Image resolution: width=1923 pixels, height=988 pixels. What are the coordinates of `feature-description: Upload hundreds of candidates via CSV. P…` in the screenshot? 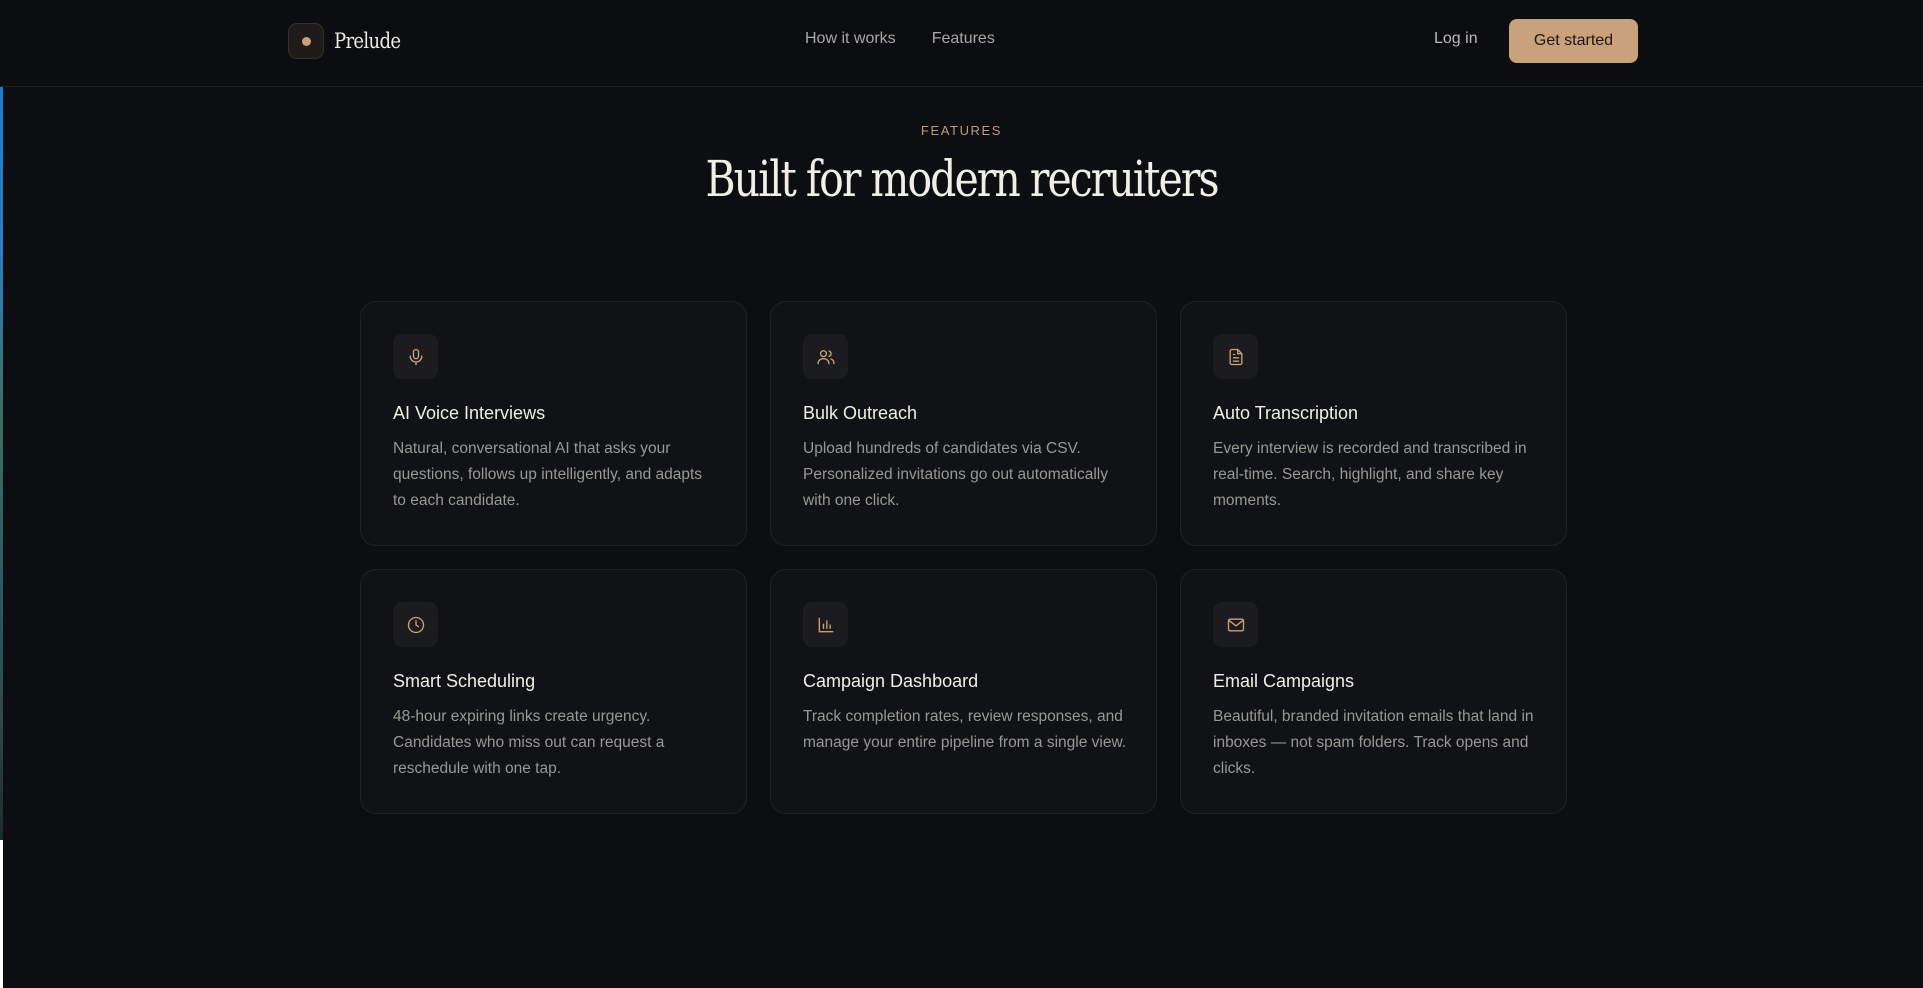 It's located at (956, 474).